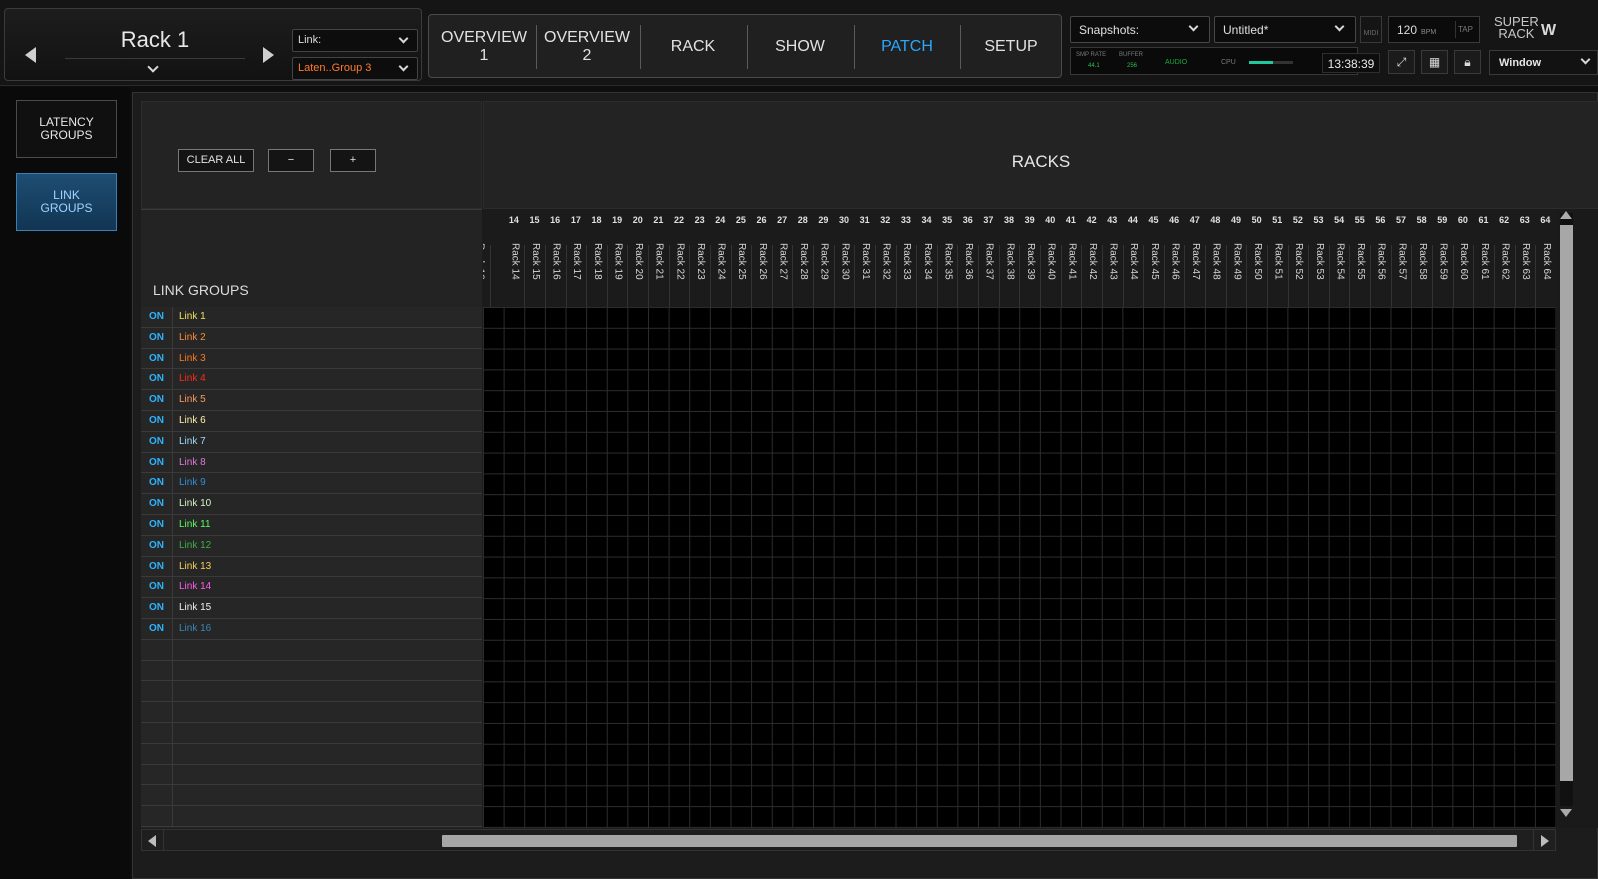 This screenshot has width=1598, height=879. I want to click on link-group-name: Link 2, so click(192, 337).